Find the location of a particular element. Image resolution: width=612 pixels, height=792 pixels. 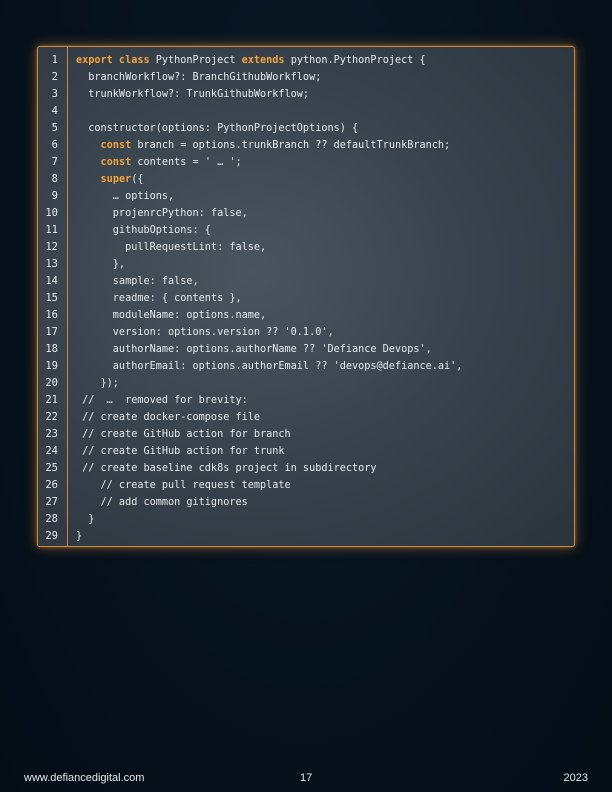

code-line: trunkWorkflow?: TrunkGithubWorkflow; is located at coordinates (322, 94).